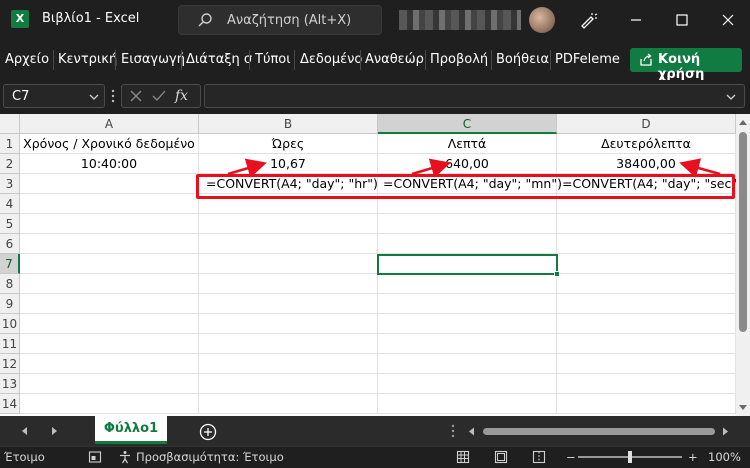 This screenshot has height=468, width=750. I want to click on confirm-icon, so click(159, 96).